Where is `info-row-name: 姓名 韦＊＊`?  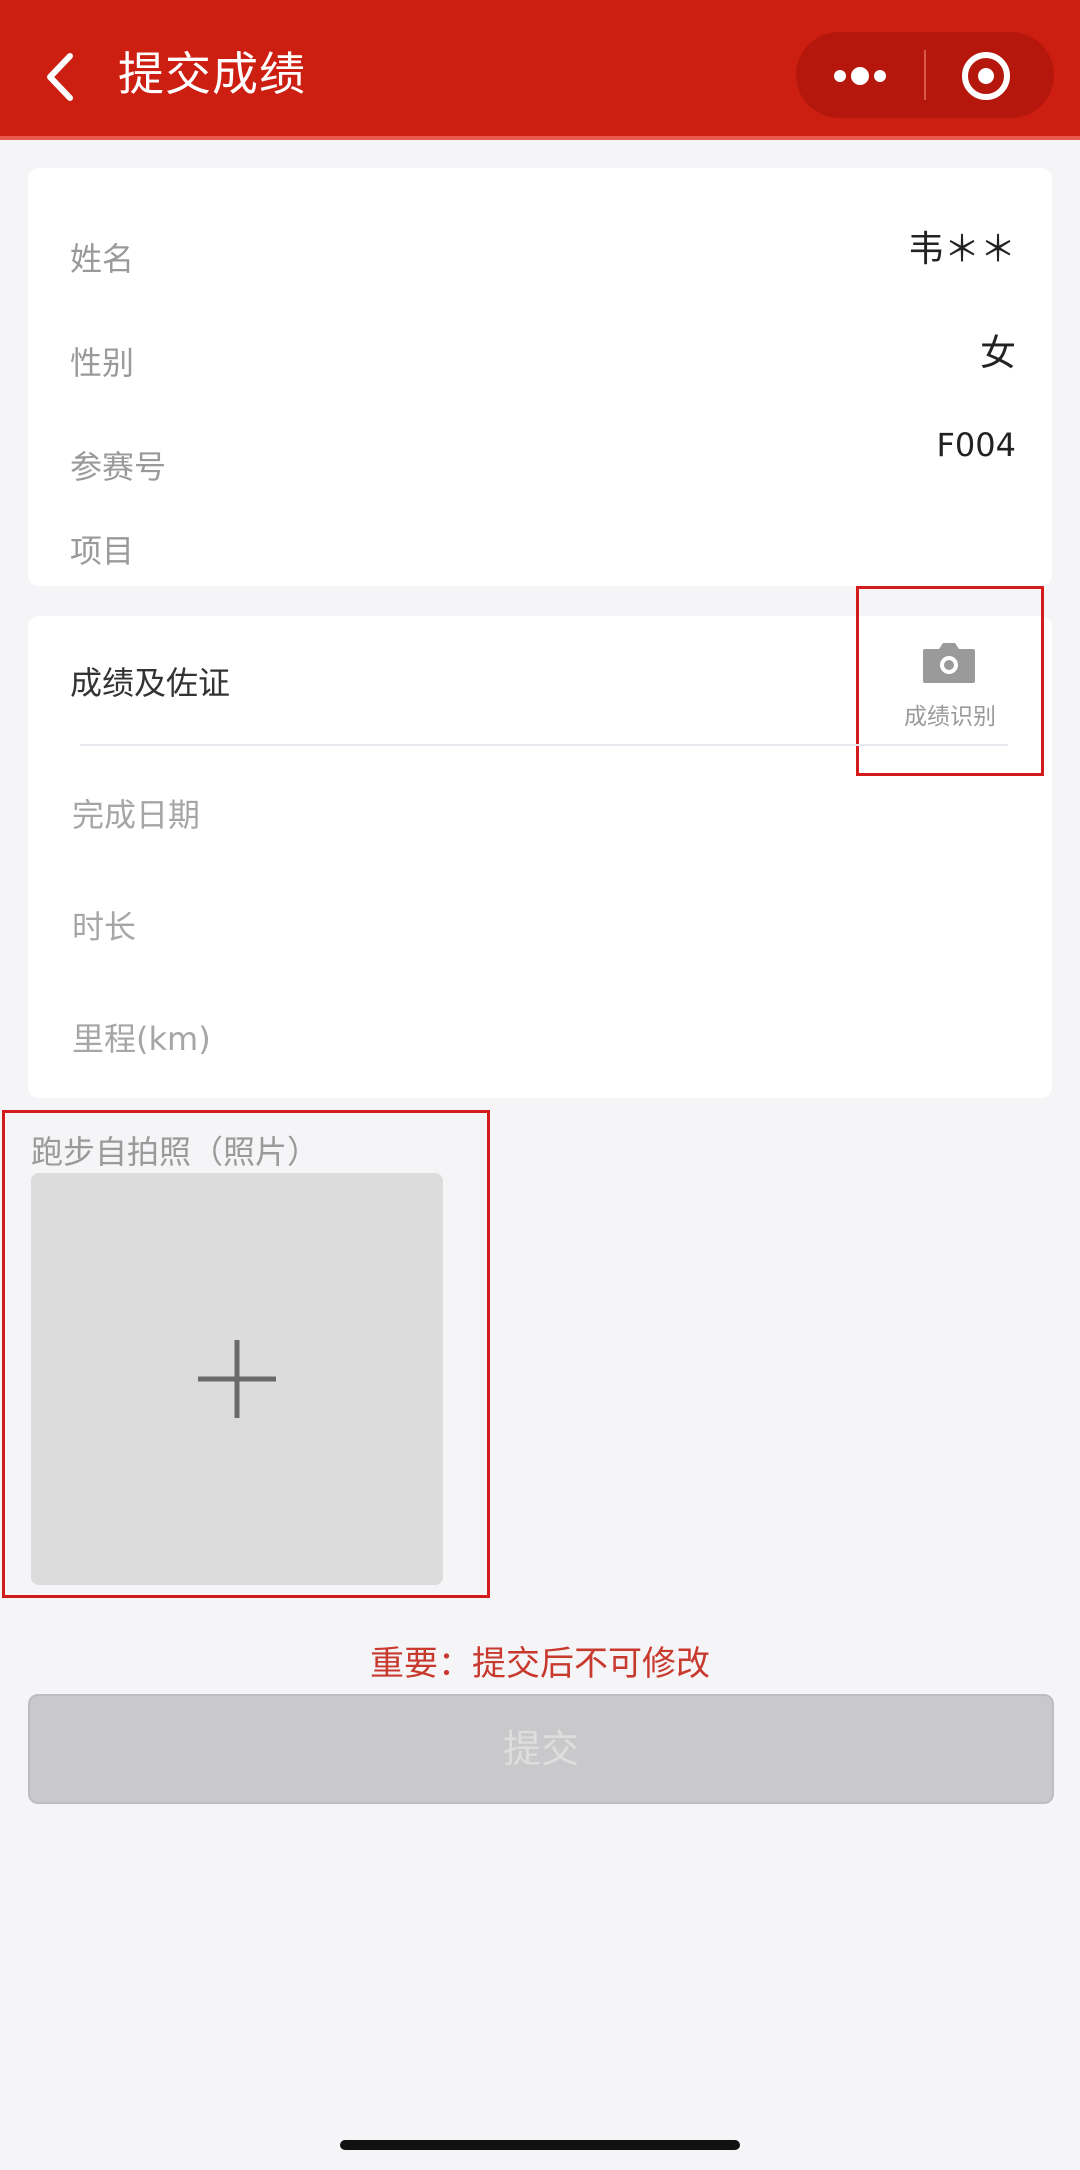 info-row-name: 姓名 韦＊＊ is located at coordinates (540, 234).